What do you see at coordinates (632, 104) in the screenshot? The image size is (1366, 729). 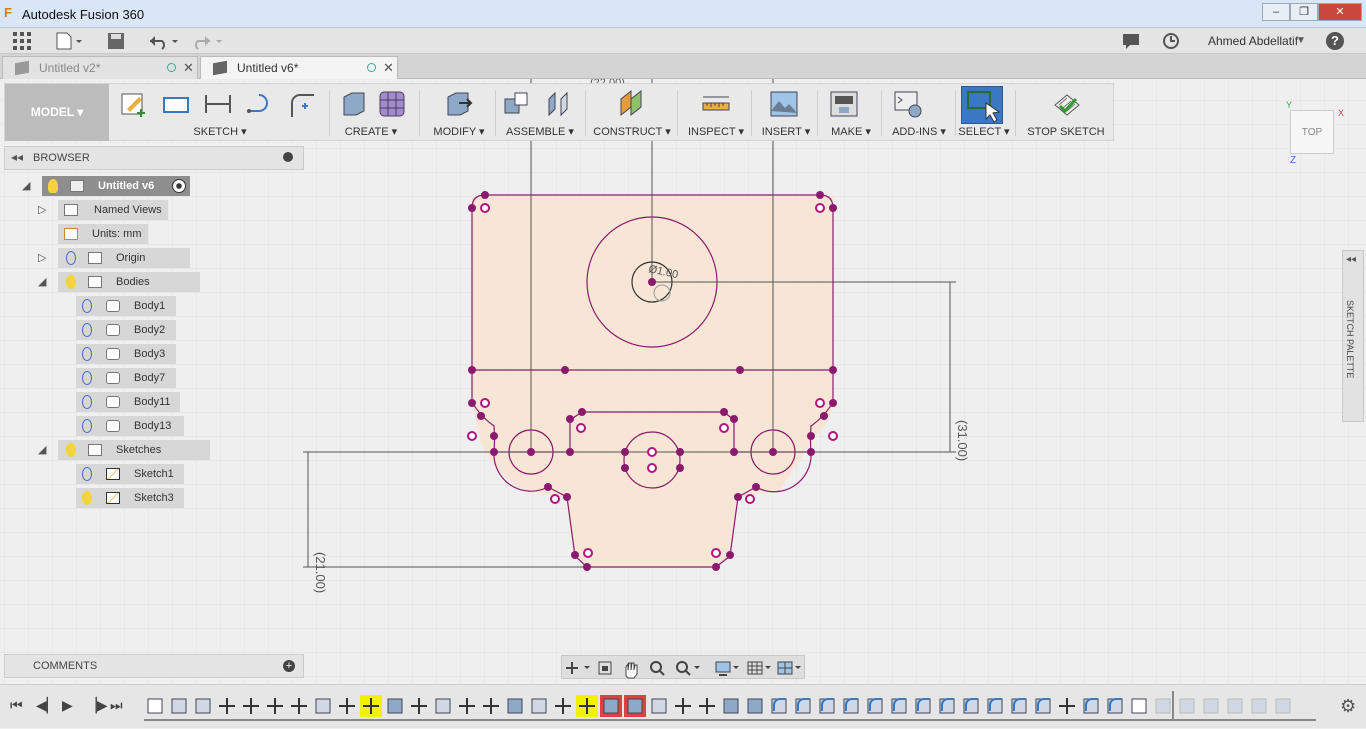 I see `offset-plane-icon` at bounding box center [632, 104].